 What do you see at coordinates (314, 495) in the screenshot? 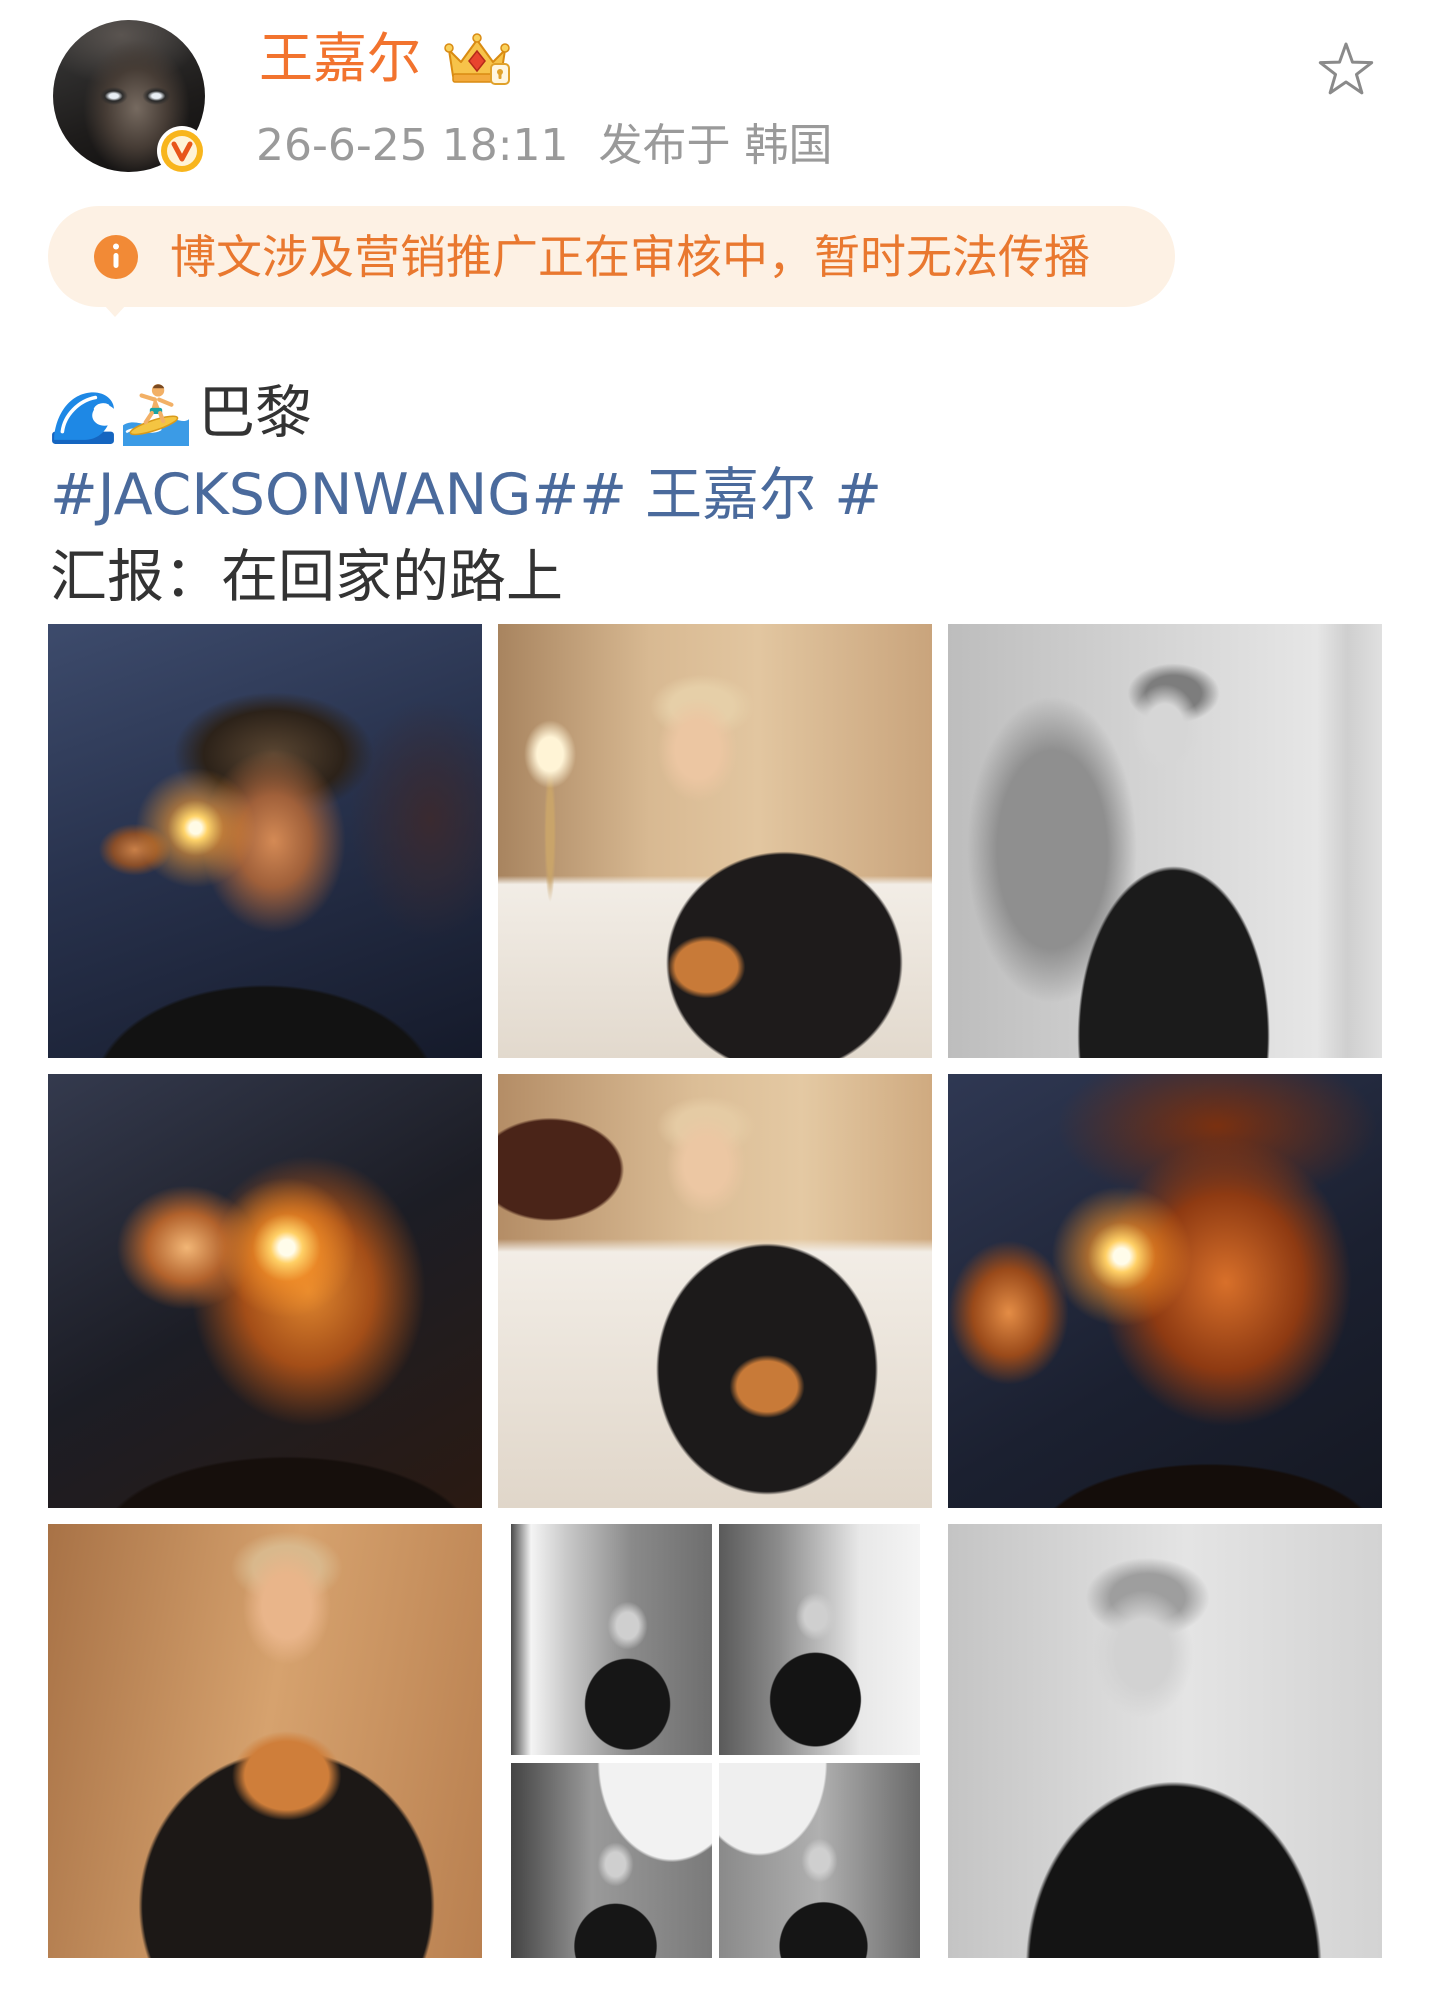
I see `topic-link-jacksonwang: #JACKSONWANG#` at bounding box center [314, 495].